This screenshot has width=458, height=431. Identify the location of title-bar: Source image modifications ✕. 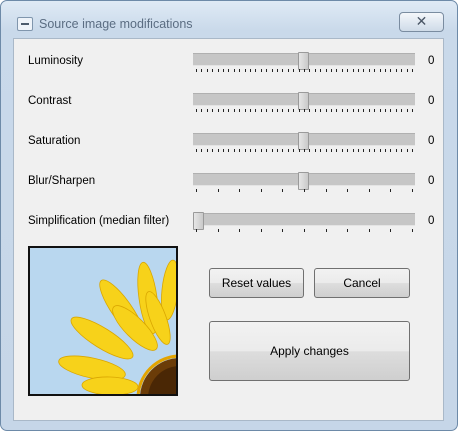
(229, 17).